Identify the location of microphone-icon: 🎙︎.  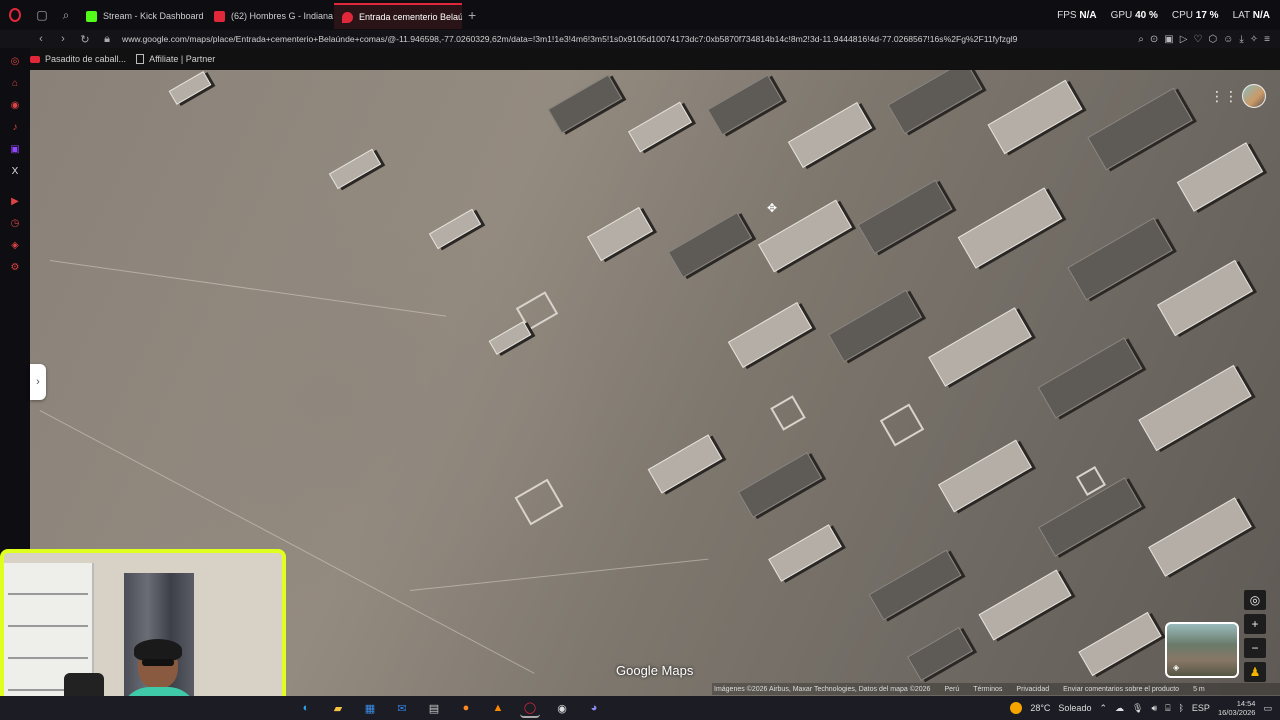
(1137, 708).